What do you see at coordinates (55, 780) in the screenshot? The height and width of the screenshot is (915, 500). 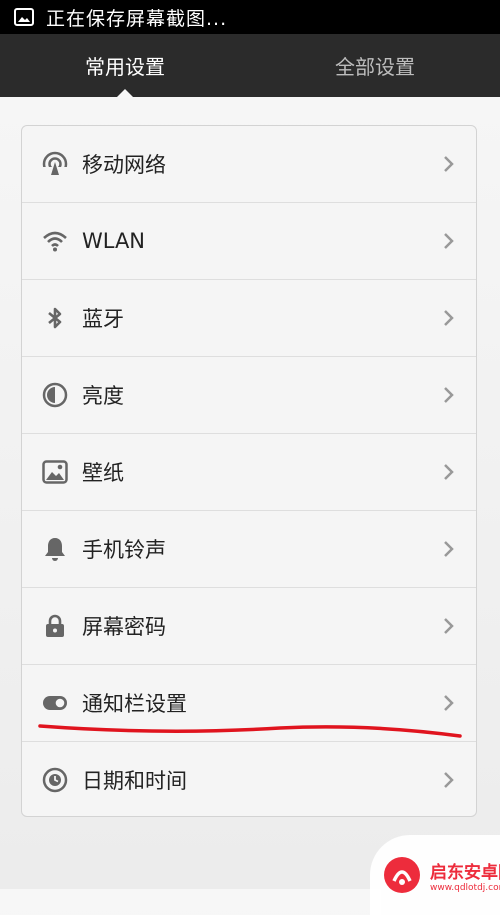 I see `clock-icon` at bounding box center [55, 780].